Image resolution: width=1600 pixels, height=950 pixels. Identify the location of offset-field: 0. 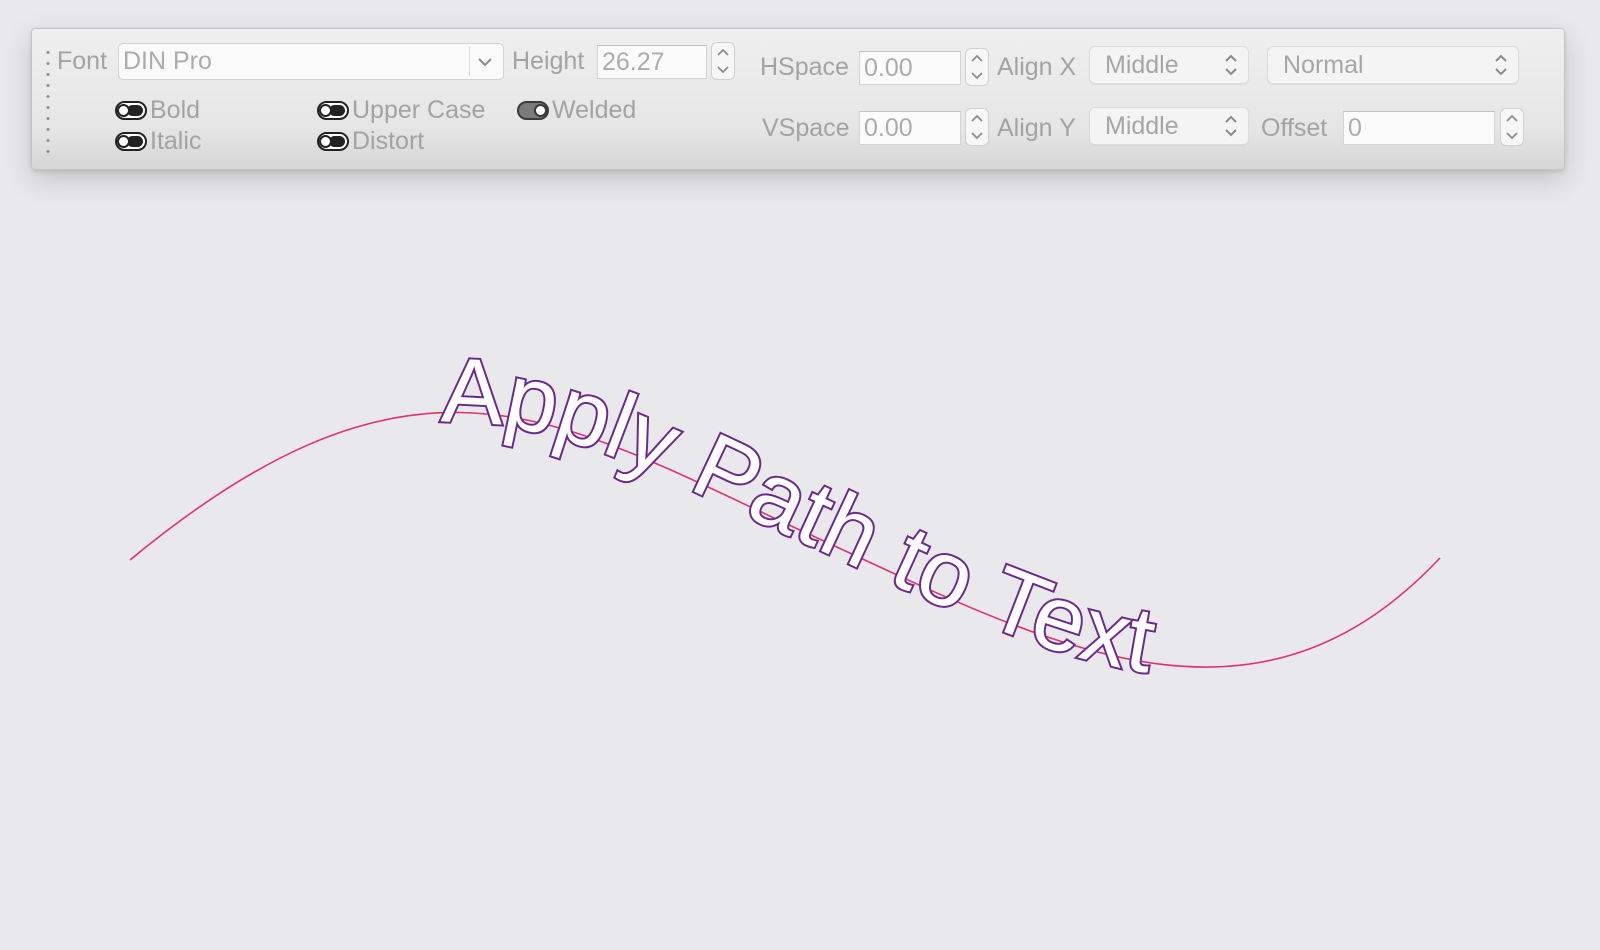
(1419, 128).